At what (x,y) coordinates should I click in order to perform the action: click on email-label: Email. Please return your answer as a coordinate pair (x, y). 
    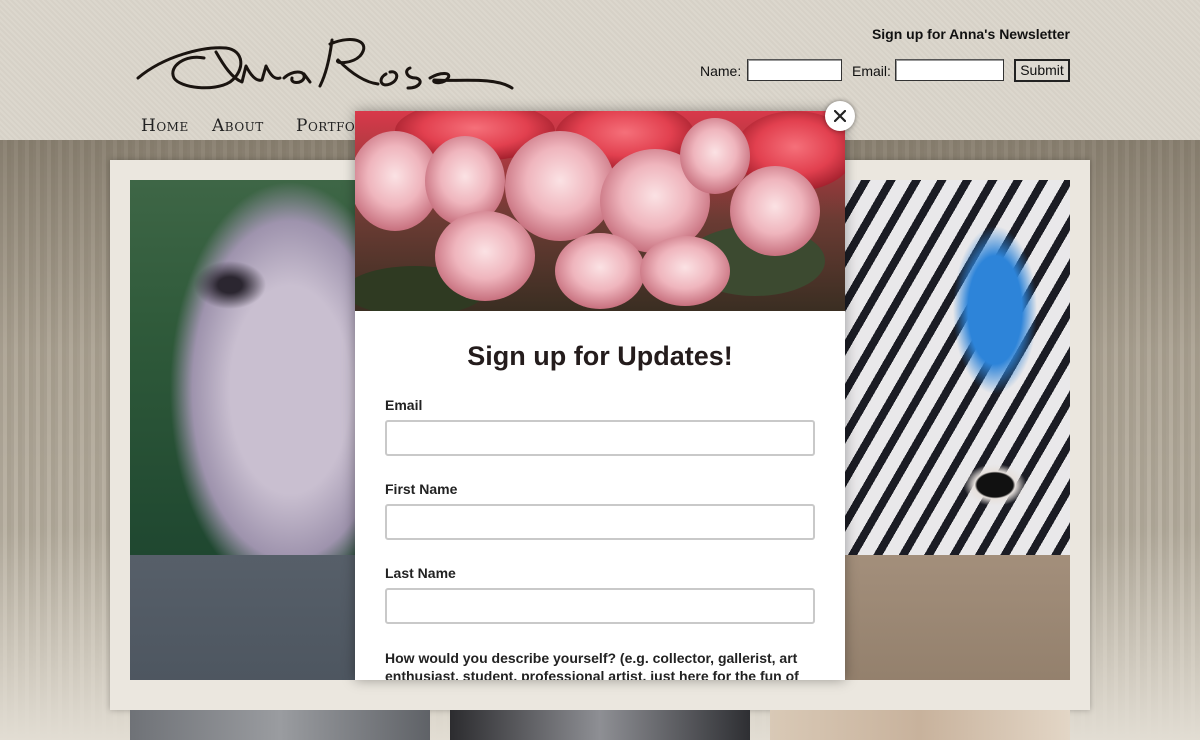
    Looking at the image, I should click on (404, 405).